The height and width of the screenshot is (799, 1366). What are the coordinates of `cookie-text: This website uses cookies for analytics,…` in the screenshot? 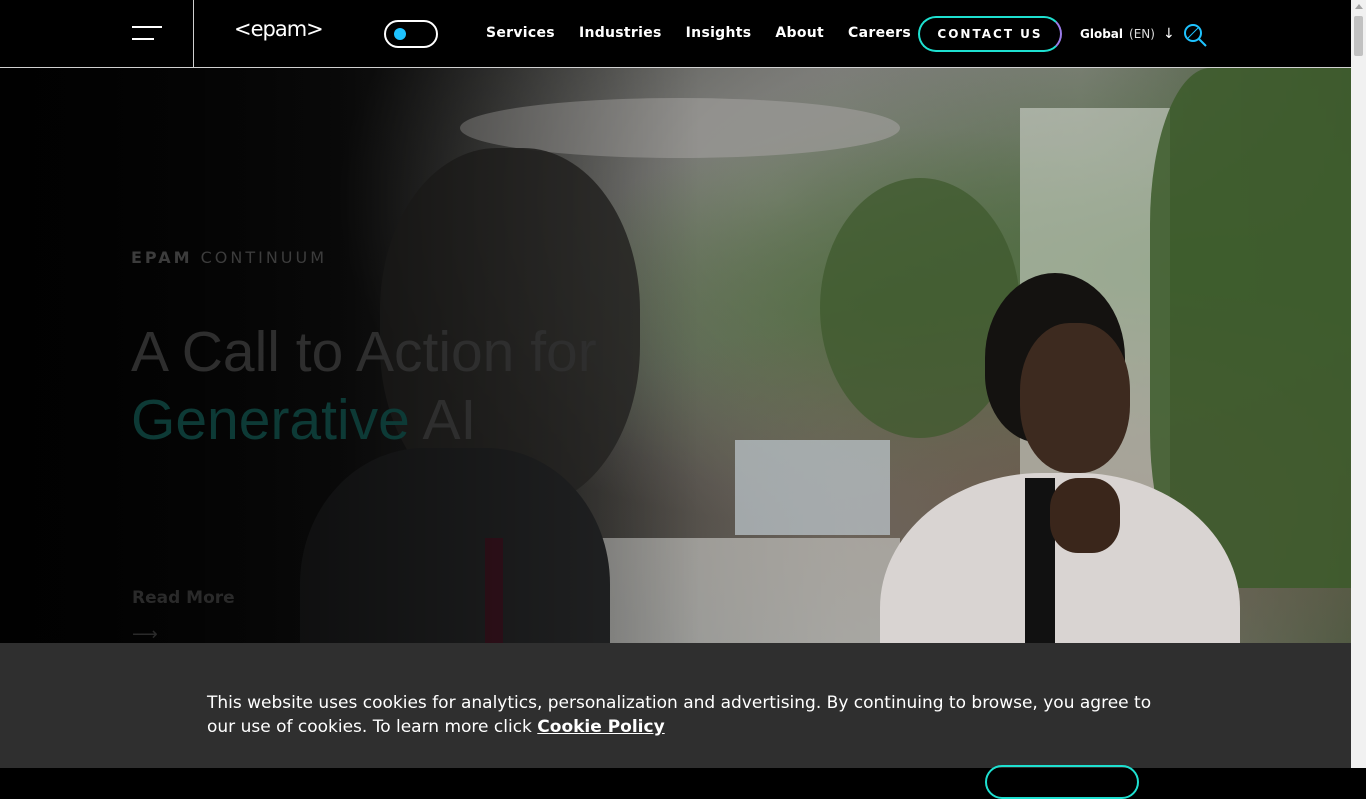 It's located at (679, 715).